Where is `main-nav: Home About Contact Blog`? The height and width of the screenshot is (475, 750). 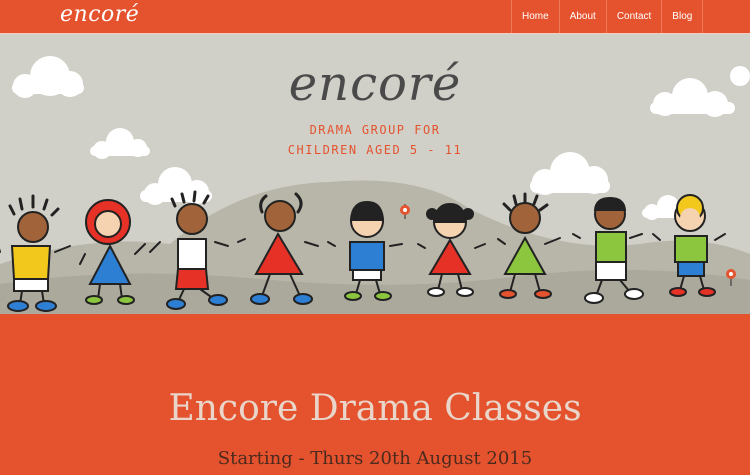
main-nav: Home About Contact Blog is located at coordinates (607, 16).